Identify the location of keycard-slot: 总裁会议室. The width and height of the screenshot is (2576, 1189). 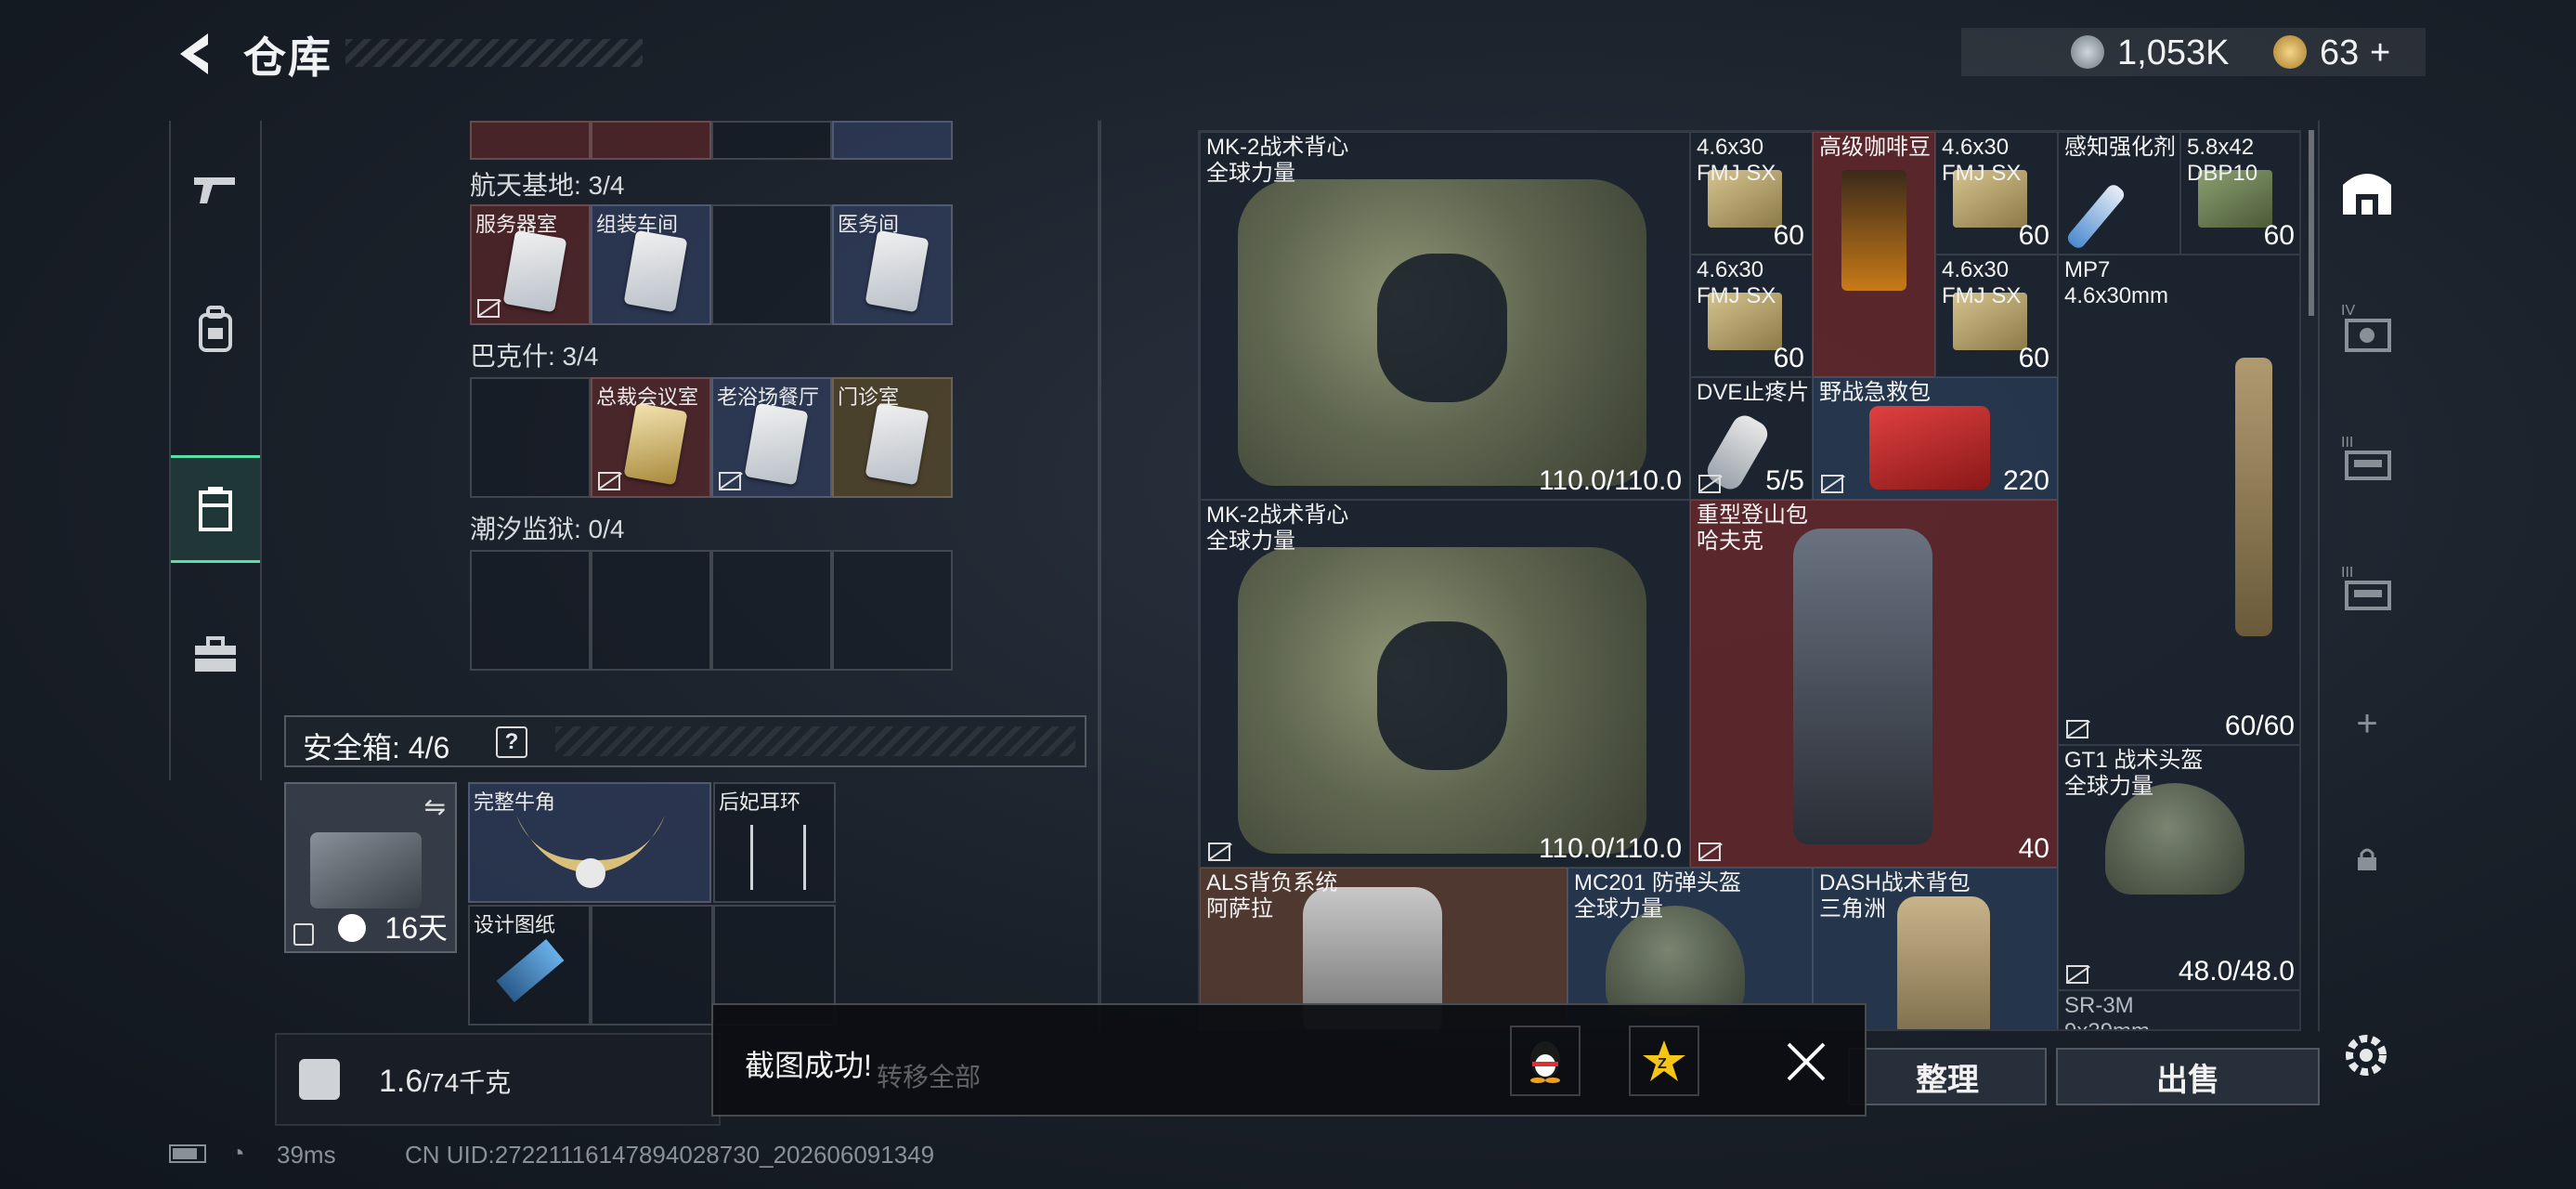
(651, 438).